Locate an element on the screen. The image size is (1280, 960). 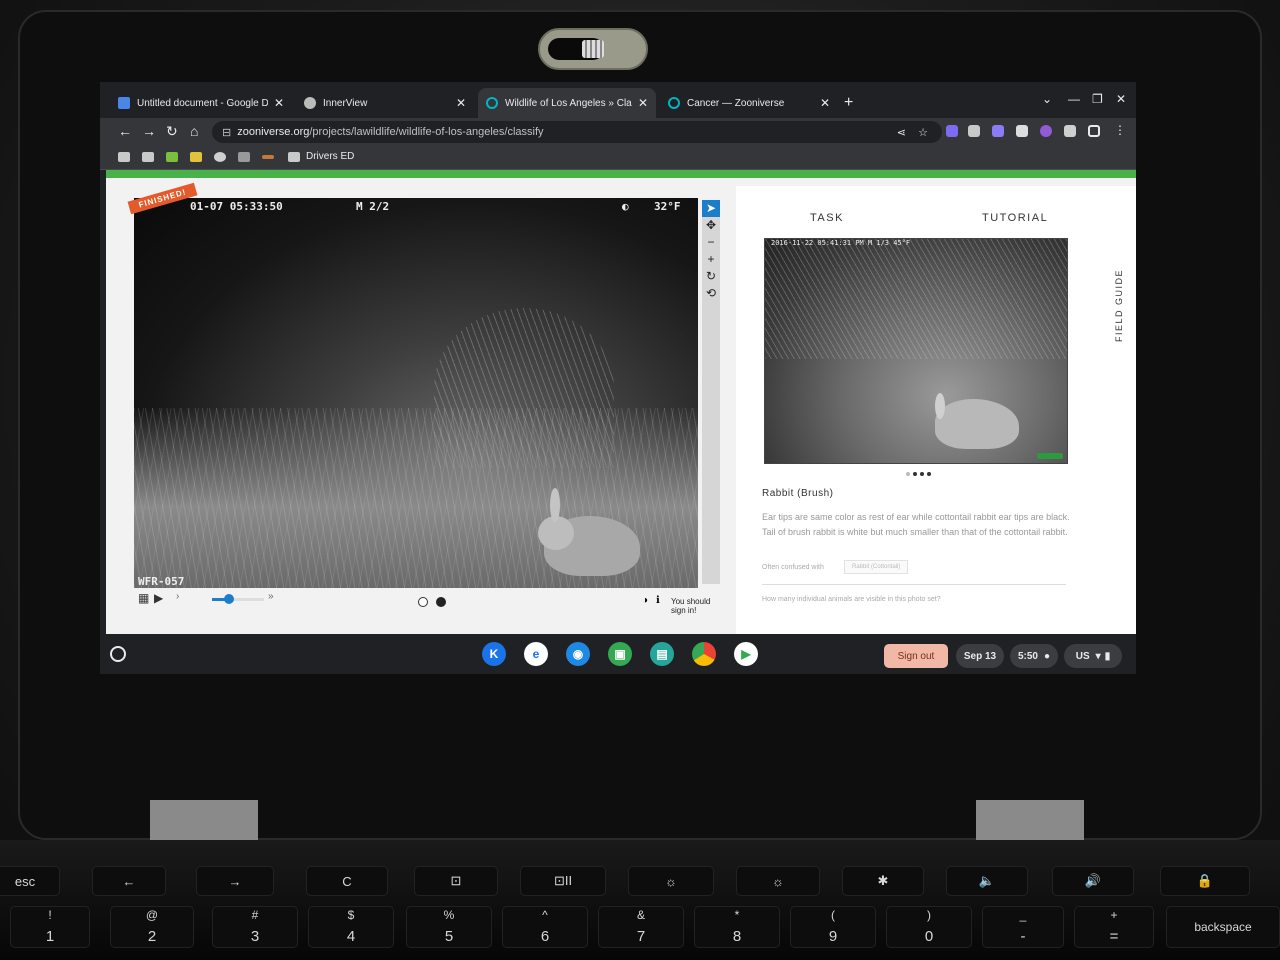
grid-icon: ▦ is located at coordinates (143, 598).